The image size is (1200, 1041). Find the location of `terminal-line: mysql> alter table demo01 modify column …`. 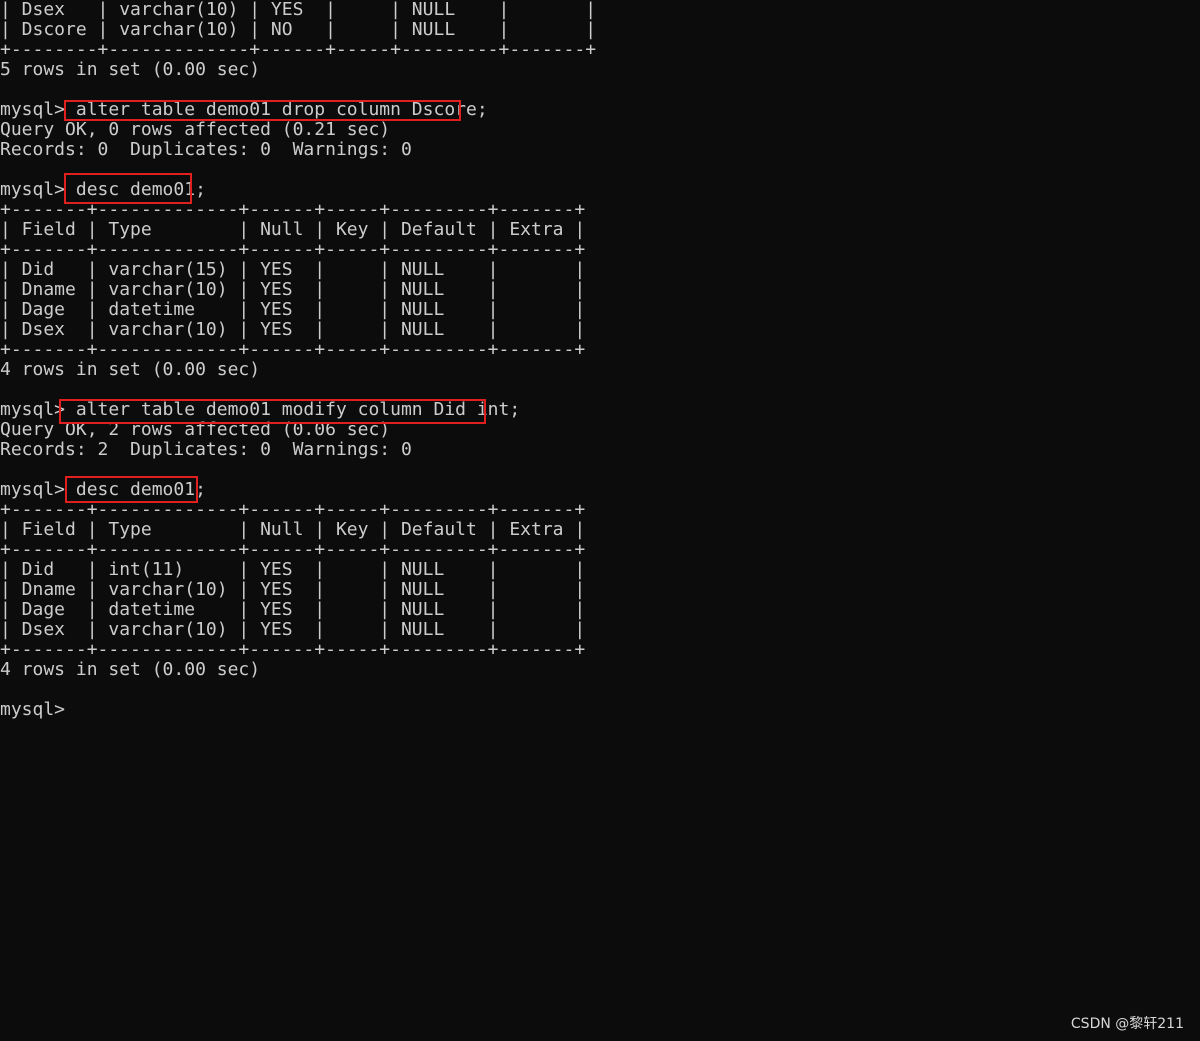

terminal-line: mysql> alter table demo01 modify column … is located at coordinates (260, 409).